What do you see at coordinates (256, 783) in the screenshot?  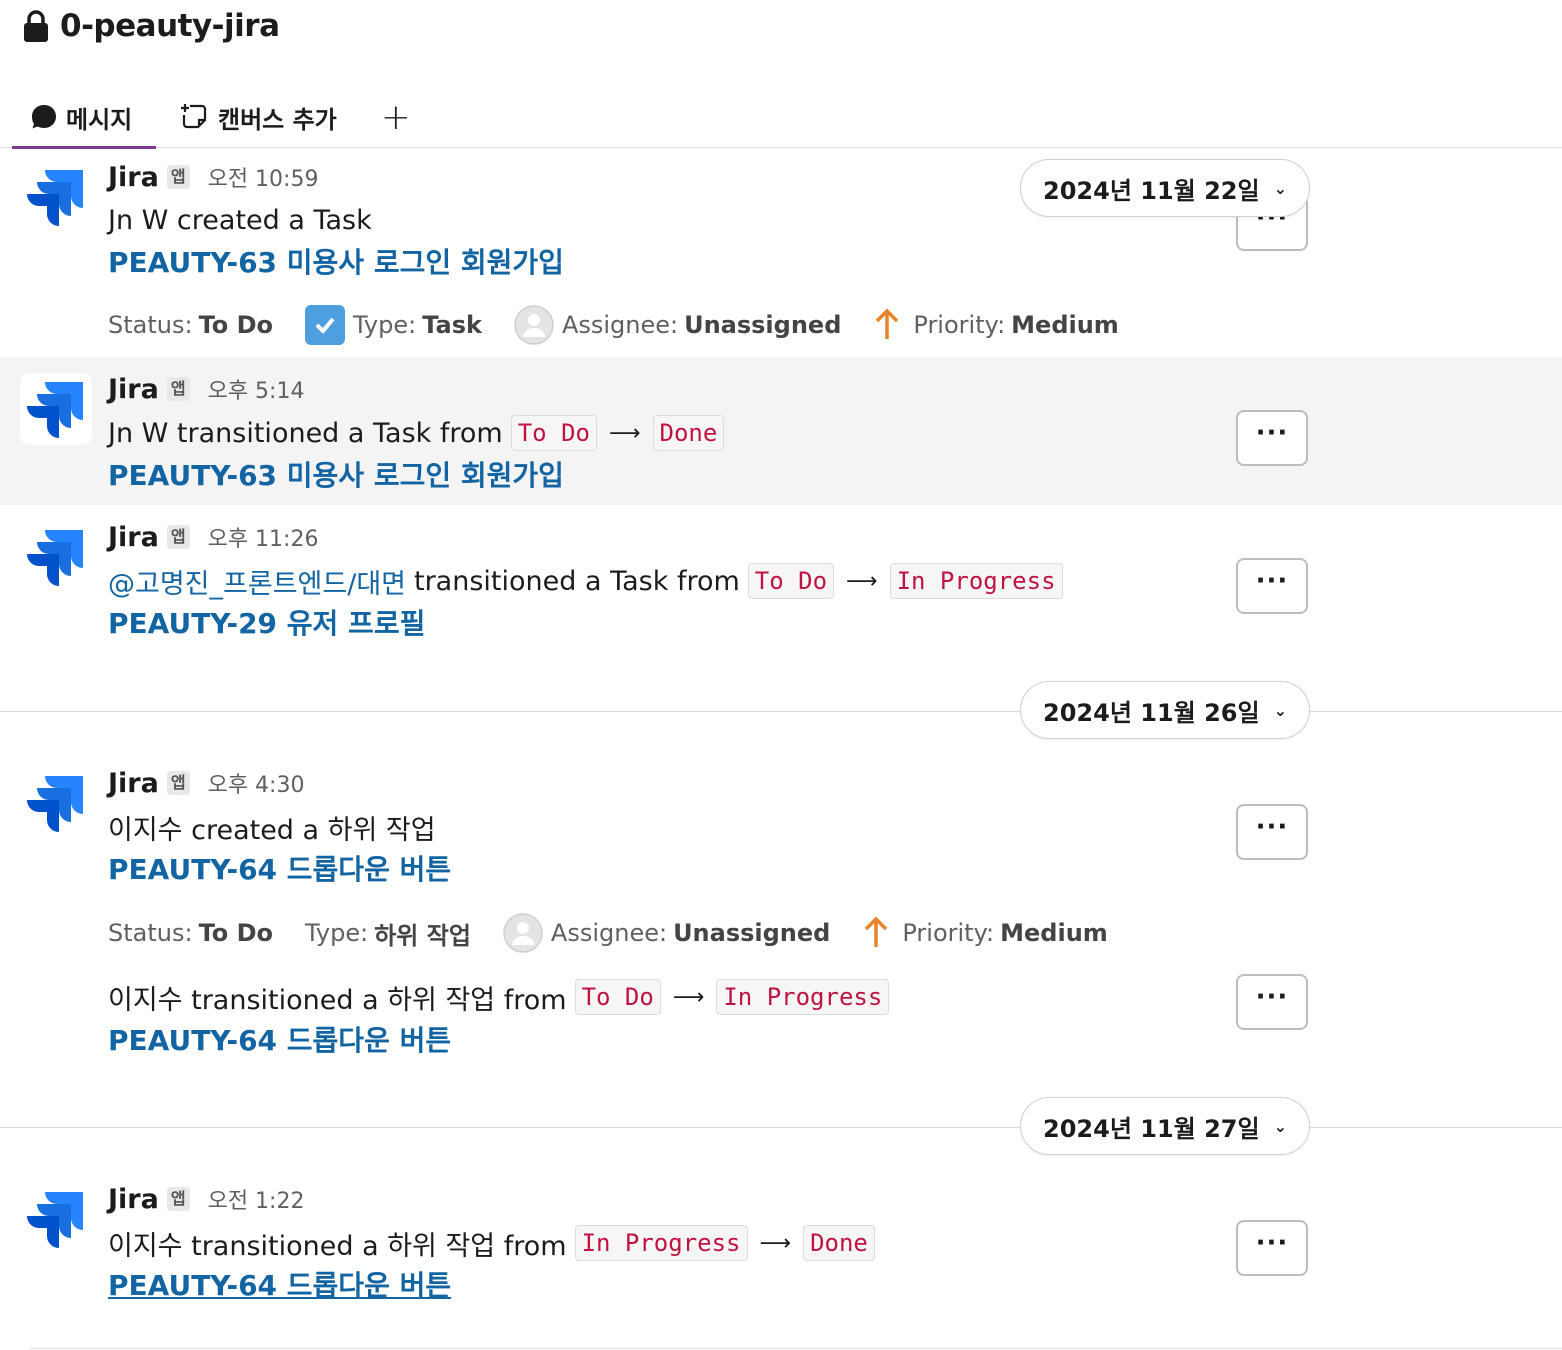 I see `timestamp: 오후 4:30` at bounding box center [256, 783].